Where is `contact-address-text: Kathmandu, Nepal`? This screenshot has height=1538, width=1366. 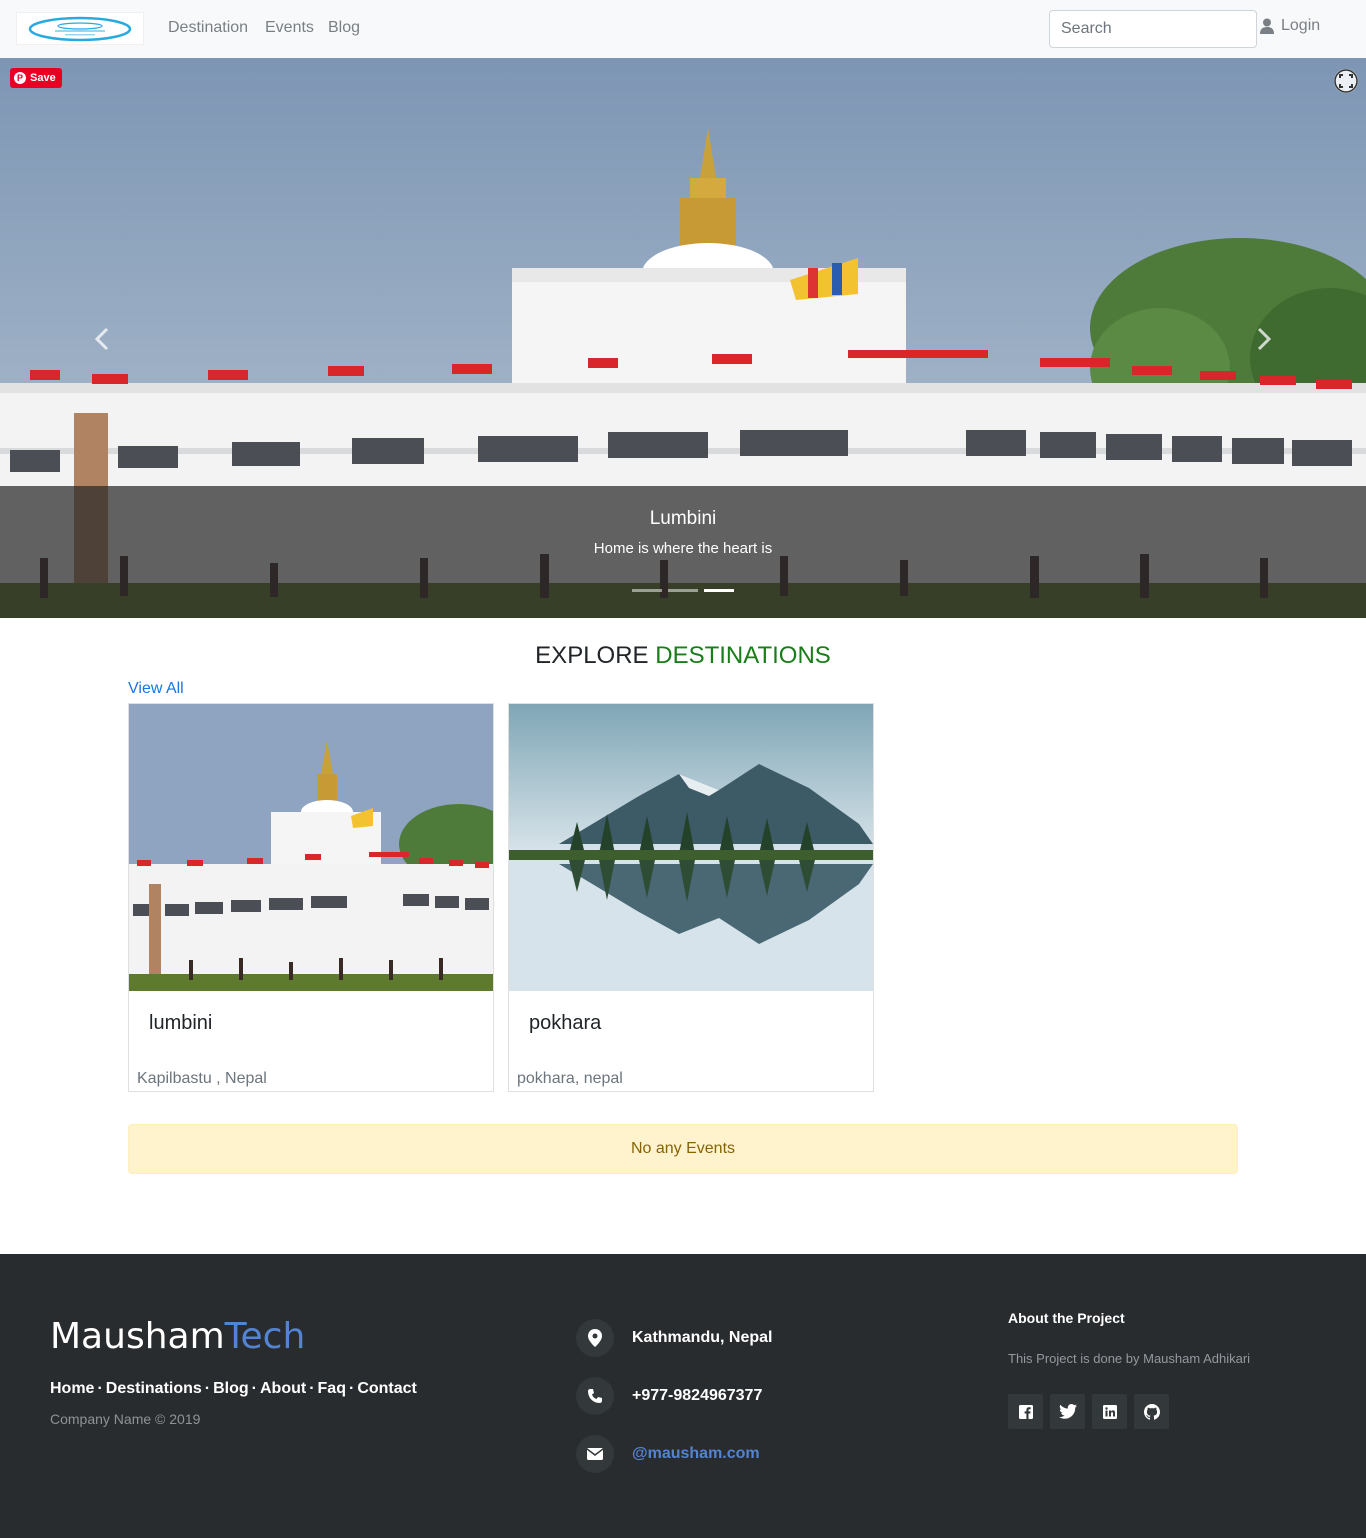
contact-address-text: Kathmandu, Nepal is located at coordinates (702, 1337).